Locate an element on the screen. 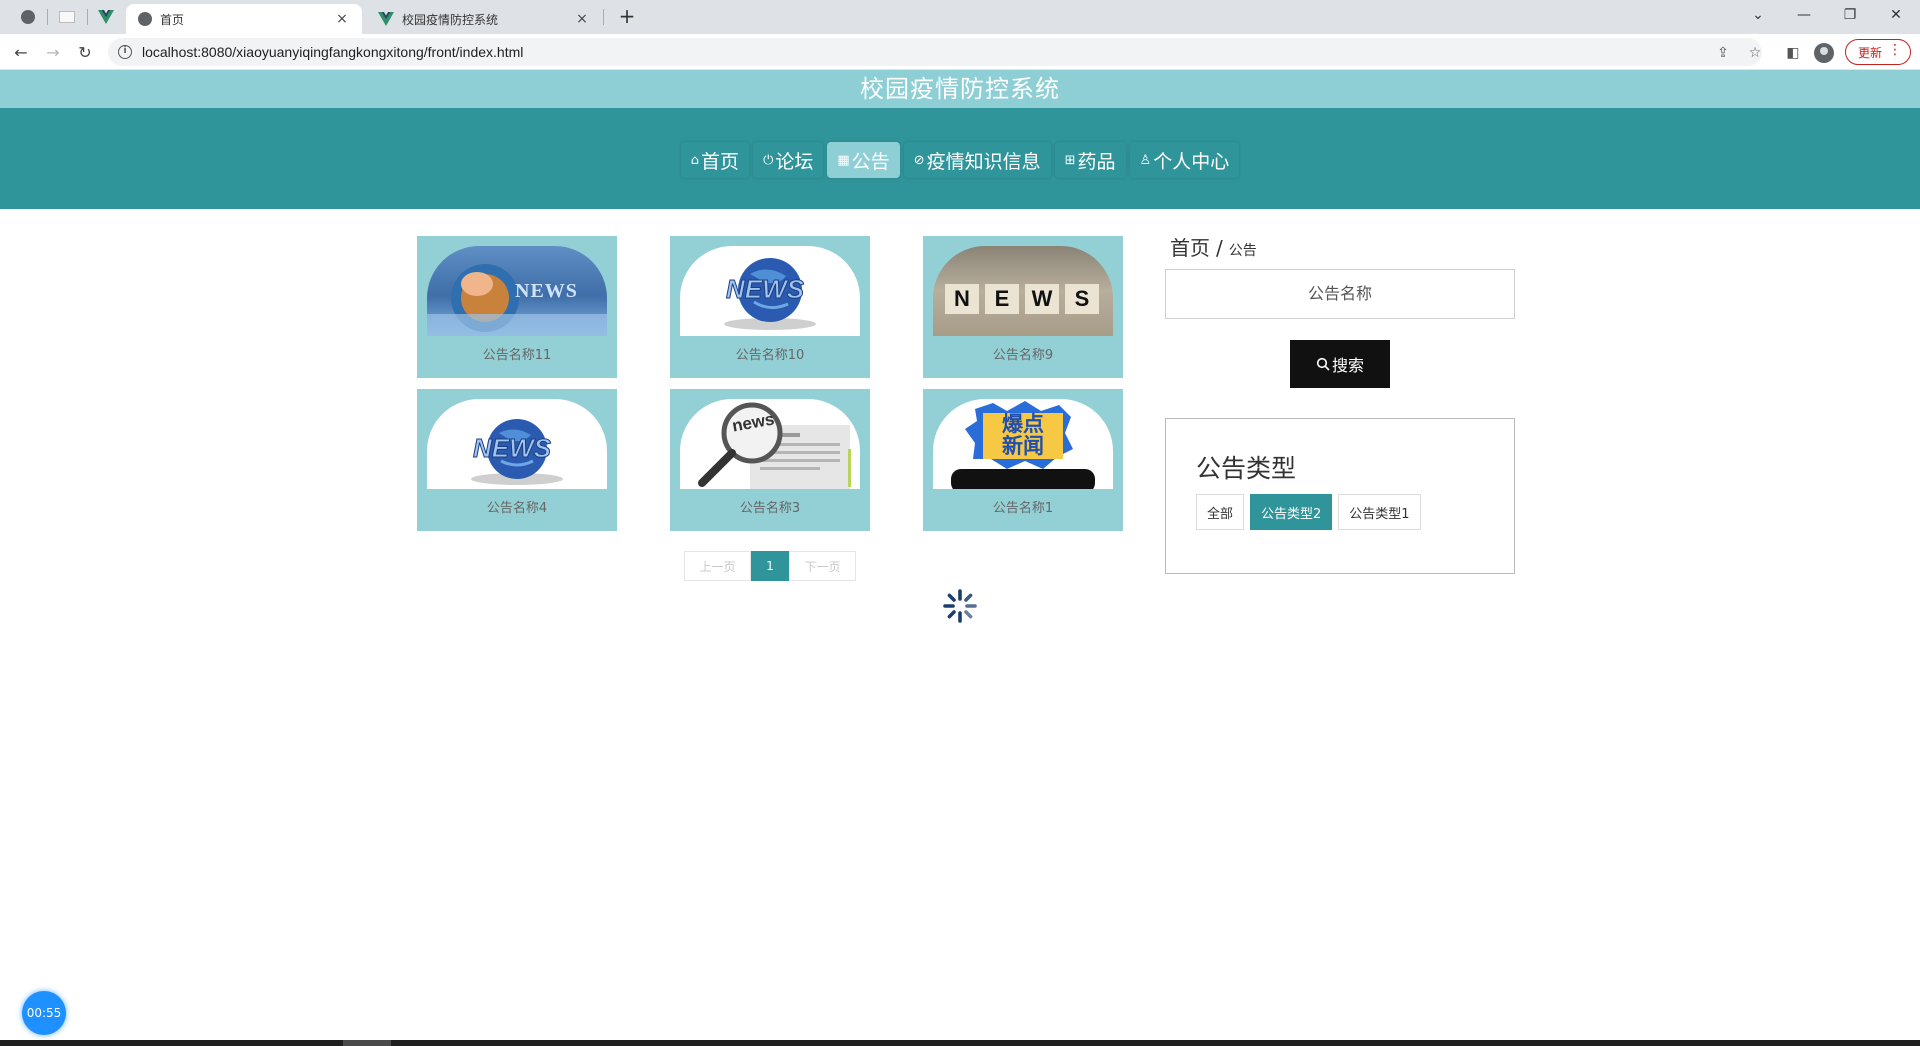  breadcrumb: 首页 / 公告 is located at coordinates (1213, 246).